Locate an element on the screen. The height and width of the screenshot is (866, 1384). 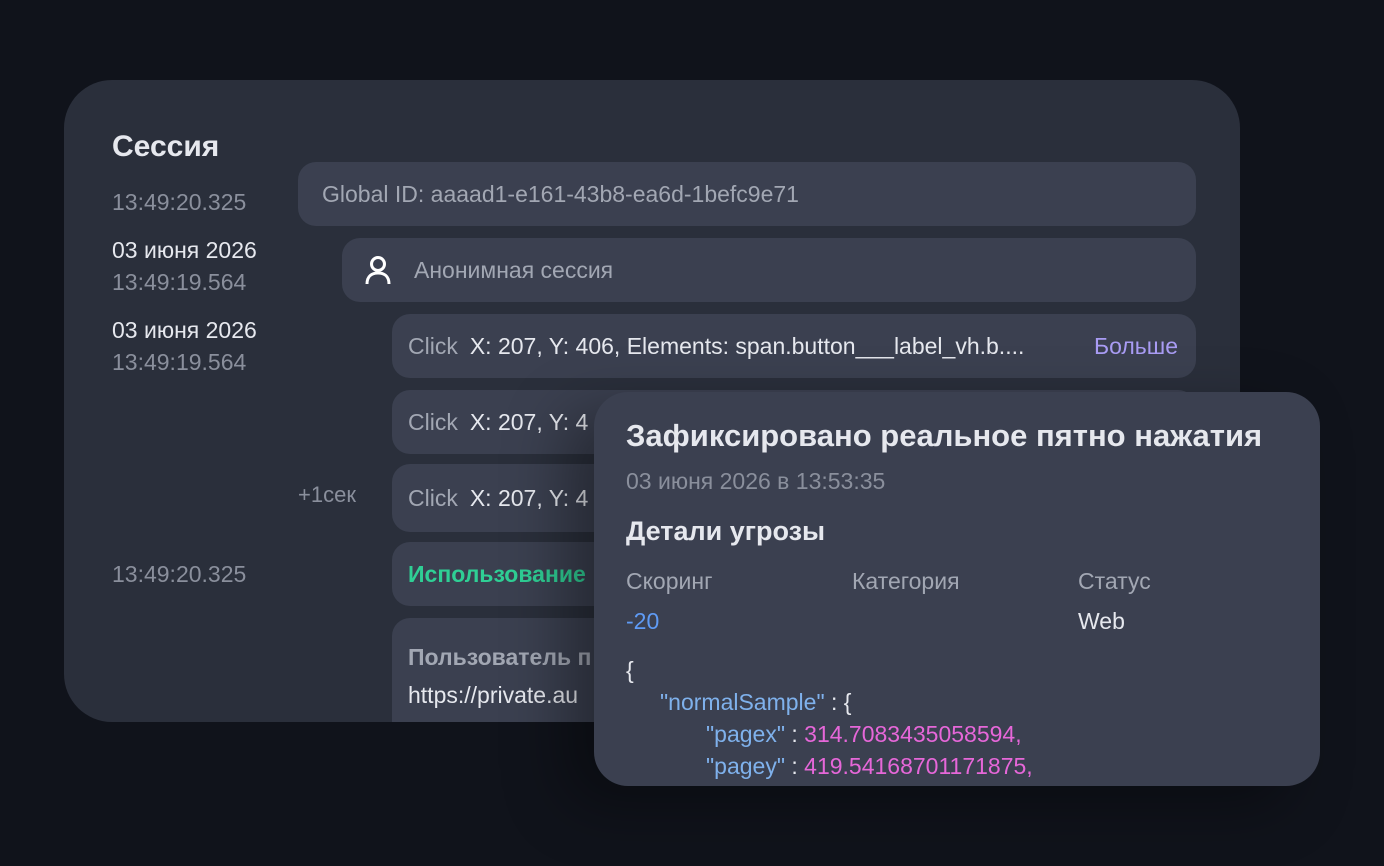
json-key: "pagex" is located at coordinates (745, 734).